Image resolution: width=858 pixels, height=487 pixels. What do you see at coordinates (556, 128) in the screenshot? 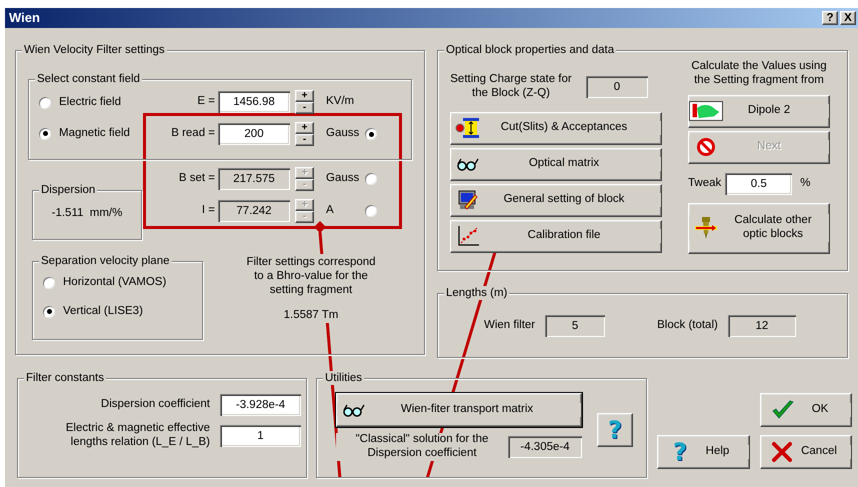
I see `block-button: Cut(Slits) & Acceptances` at bounding box center [556, 128].